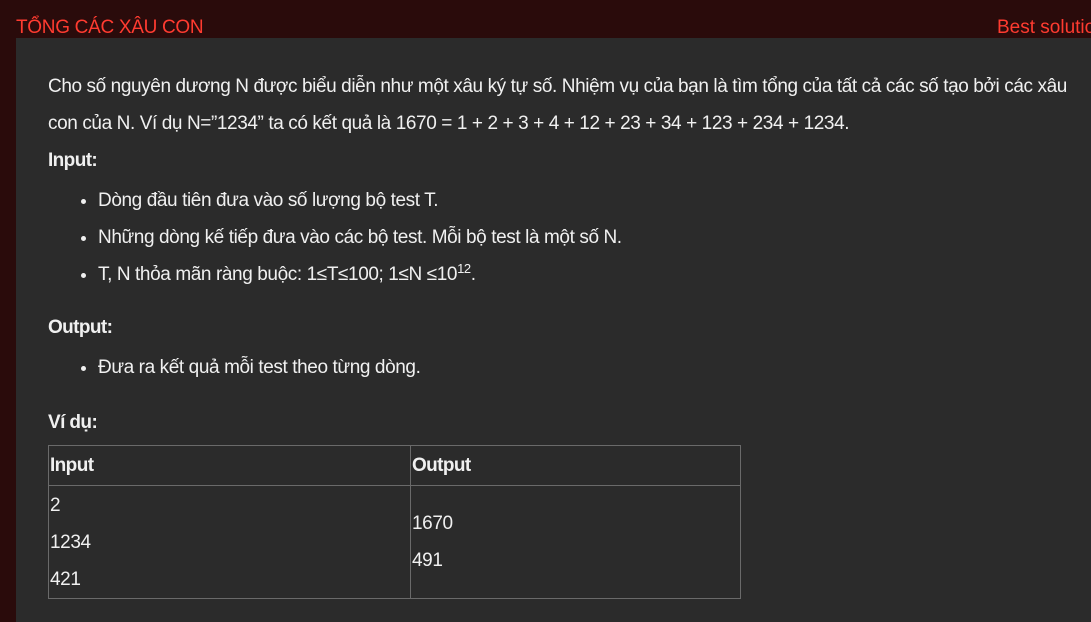  I want to click on output-list: Đưa ra kết quả mỗi test theo từng dòng., so click(568, 367).